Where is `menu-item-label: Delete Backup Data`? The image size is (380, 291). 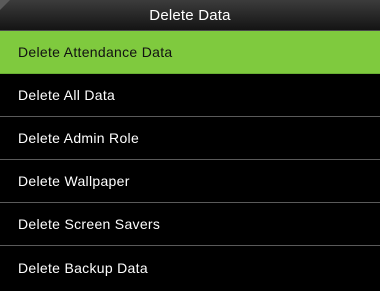
menu-item-label: Delete Backup Data is located at coordinates (83, 267).